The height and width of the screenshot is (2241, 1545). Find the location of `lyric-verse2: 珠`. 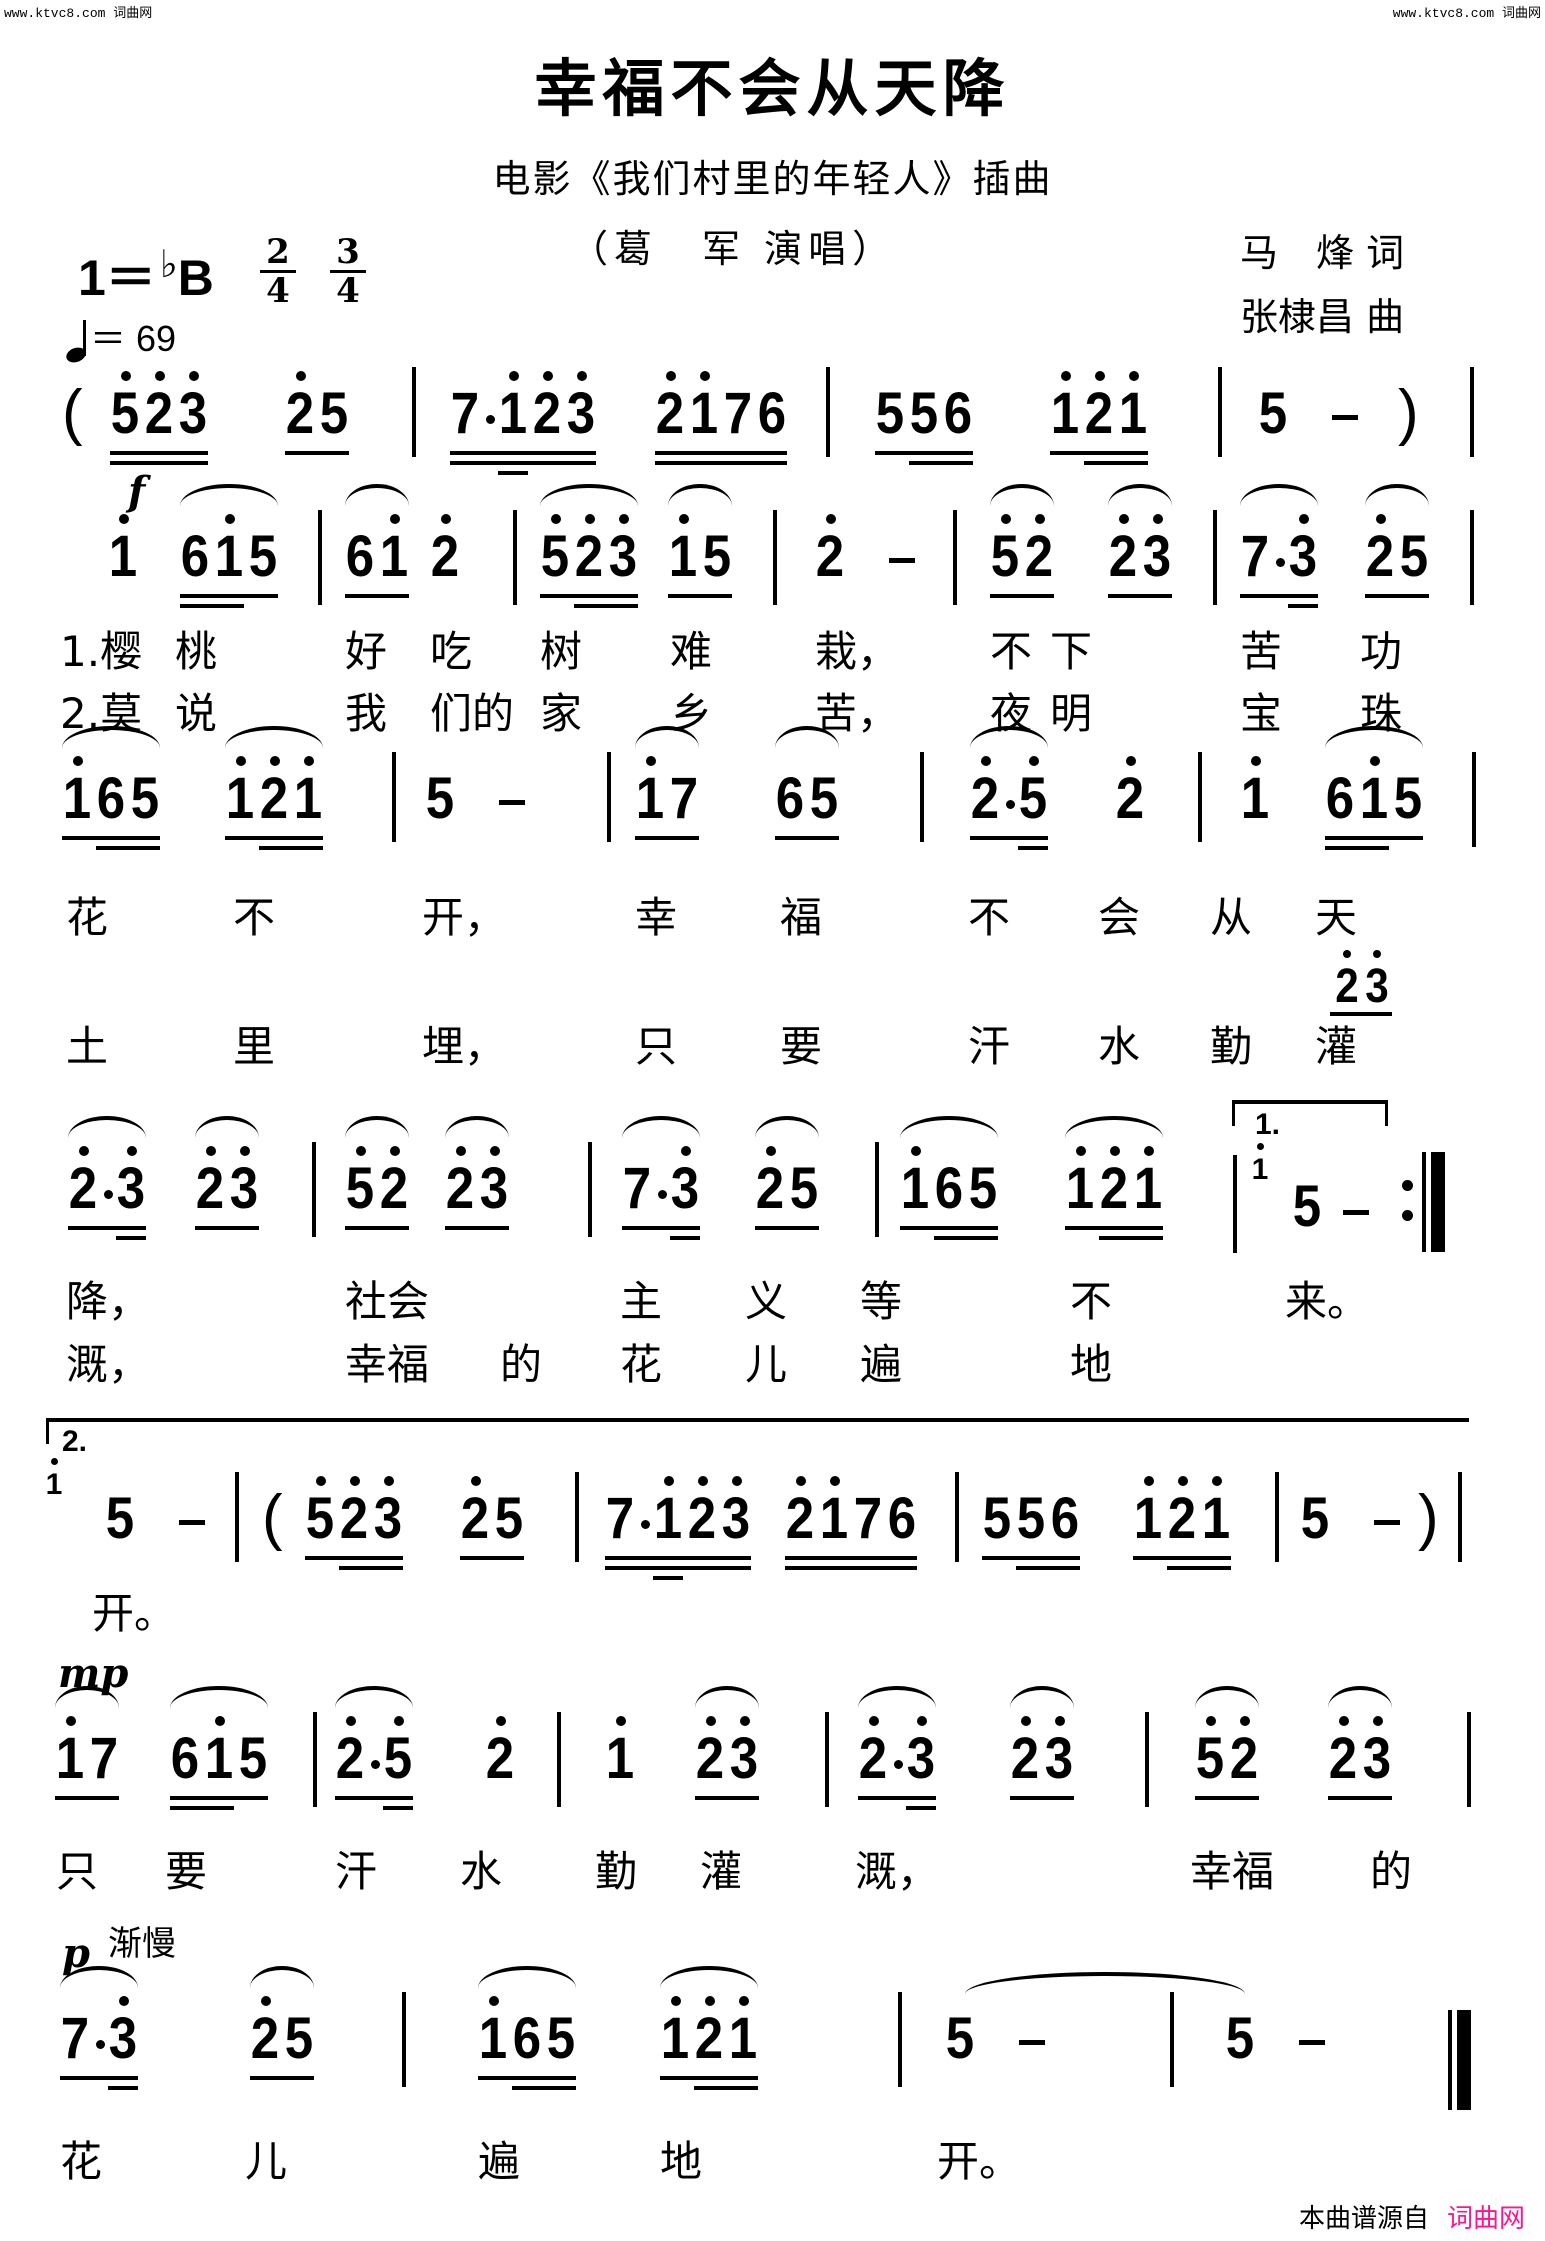

lyric-verse2: 珠 is located at coordinates (1381, 713).